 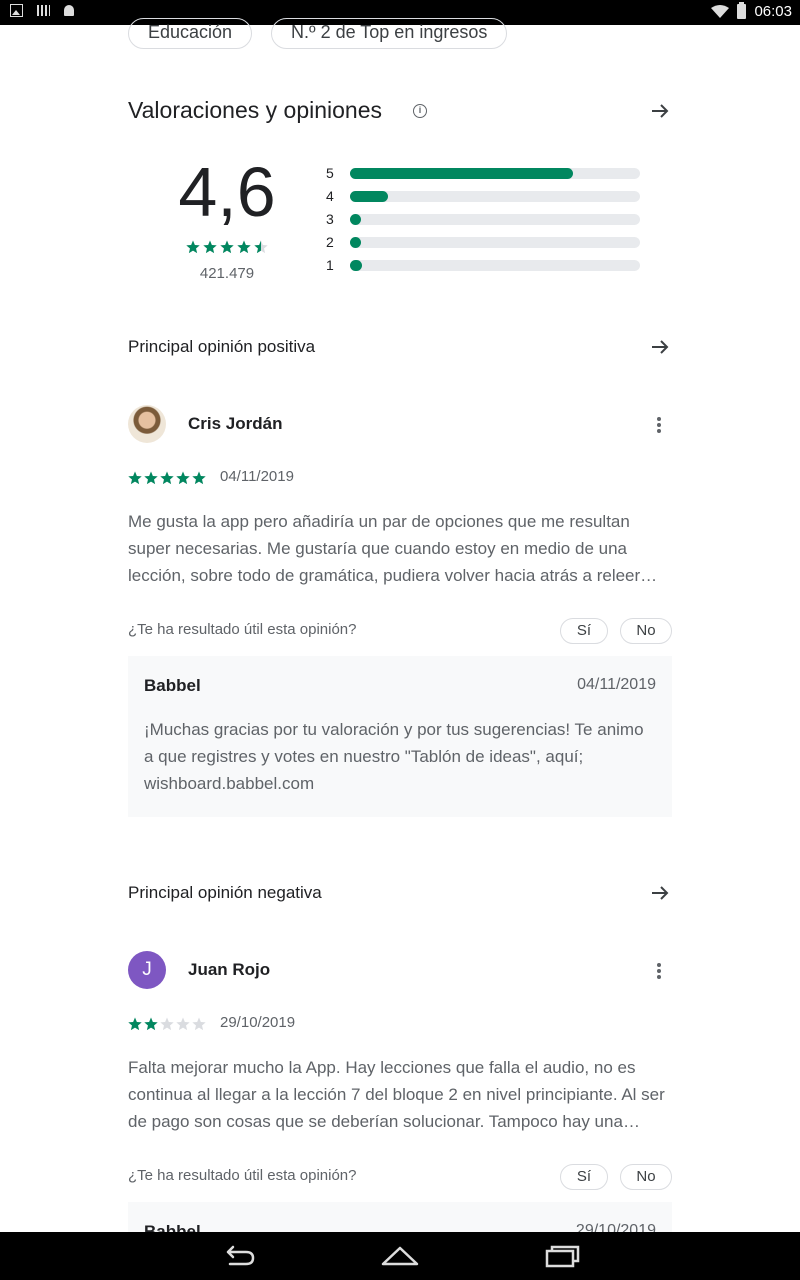 What do you see at coordinates (225, 892) in the screenshot?
I see `negative-section-title: Principal opinión negativa` at bounding box center [225, 892].